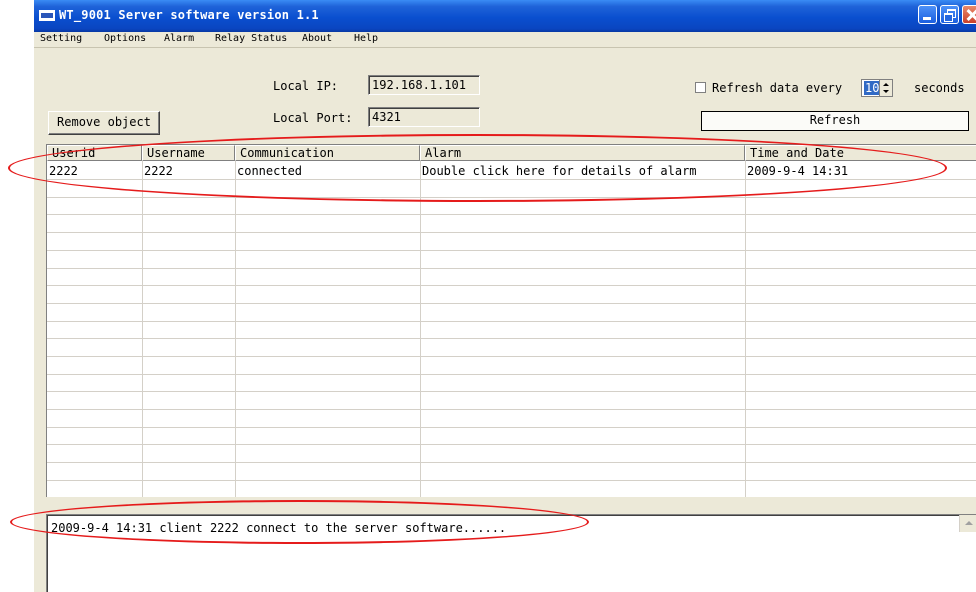  I want to click on local-port-field: 4321, so click(424, 117).